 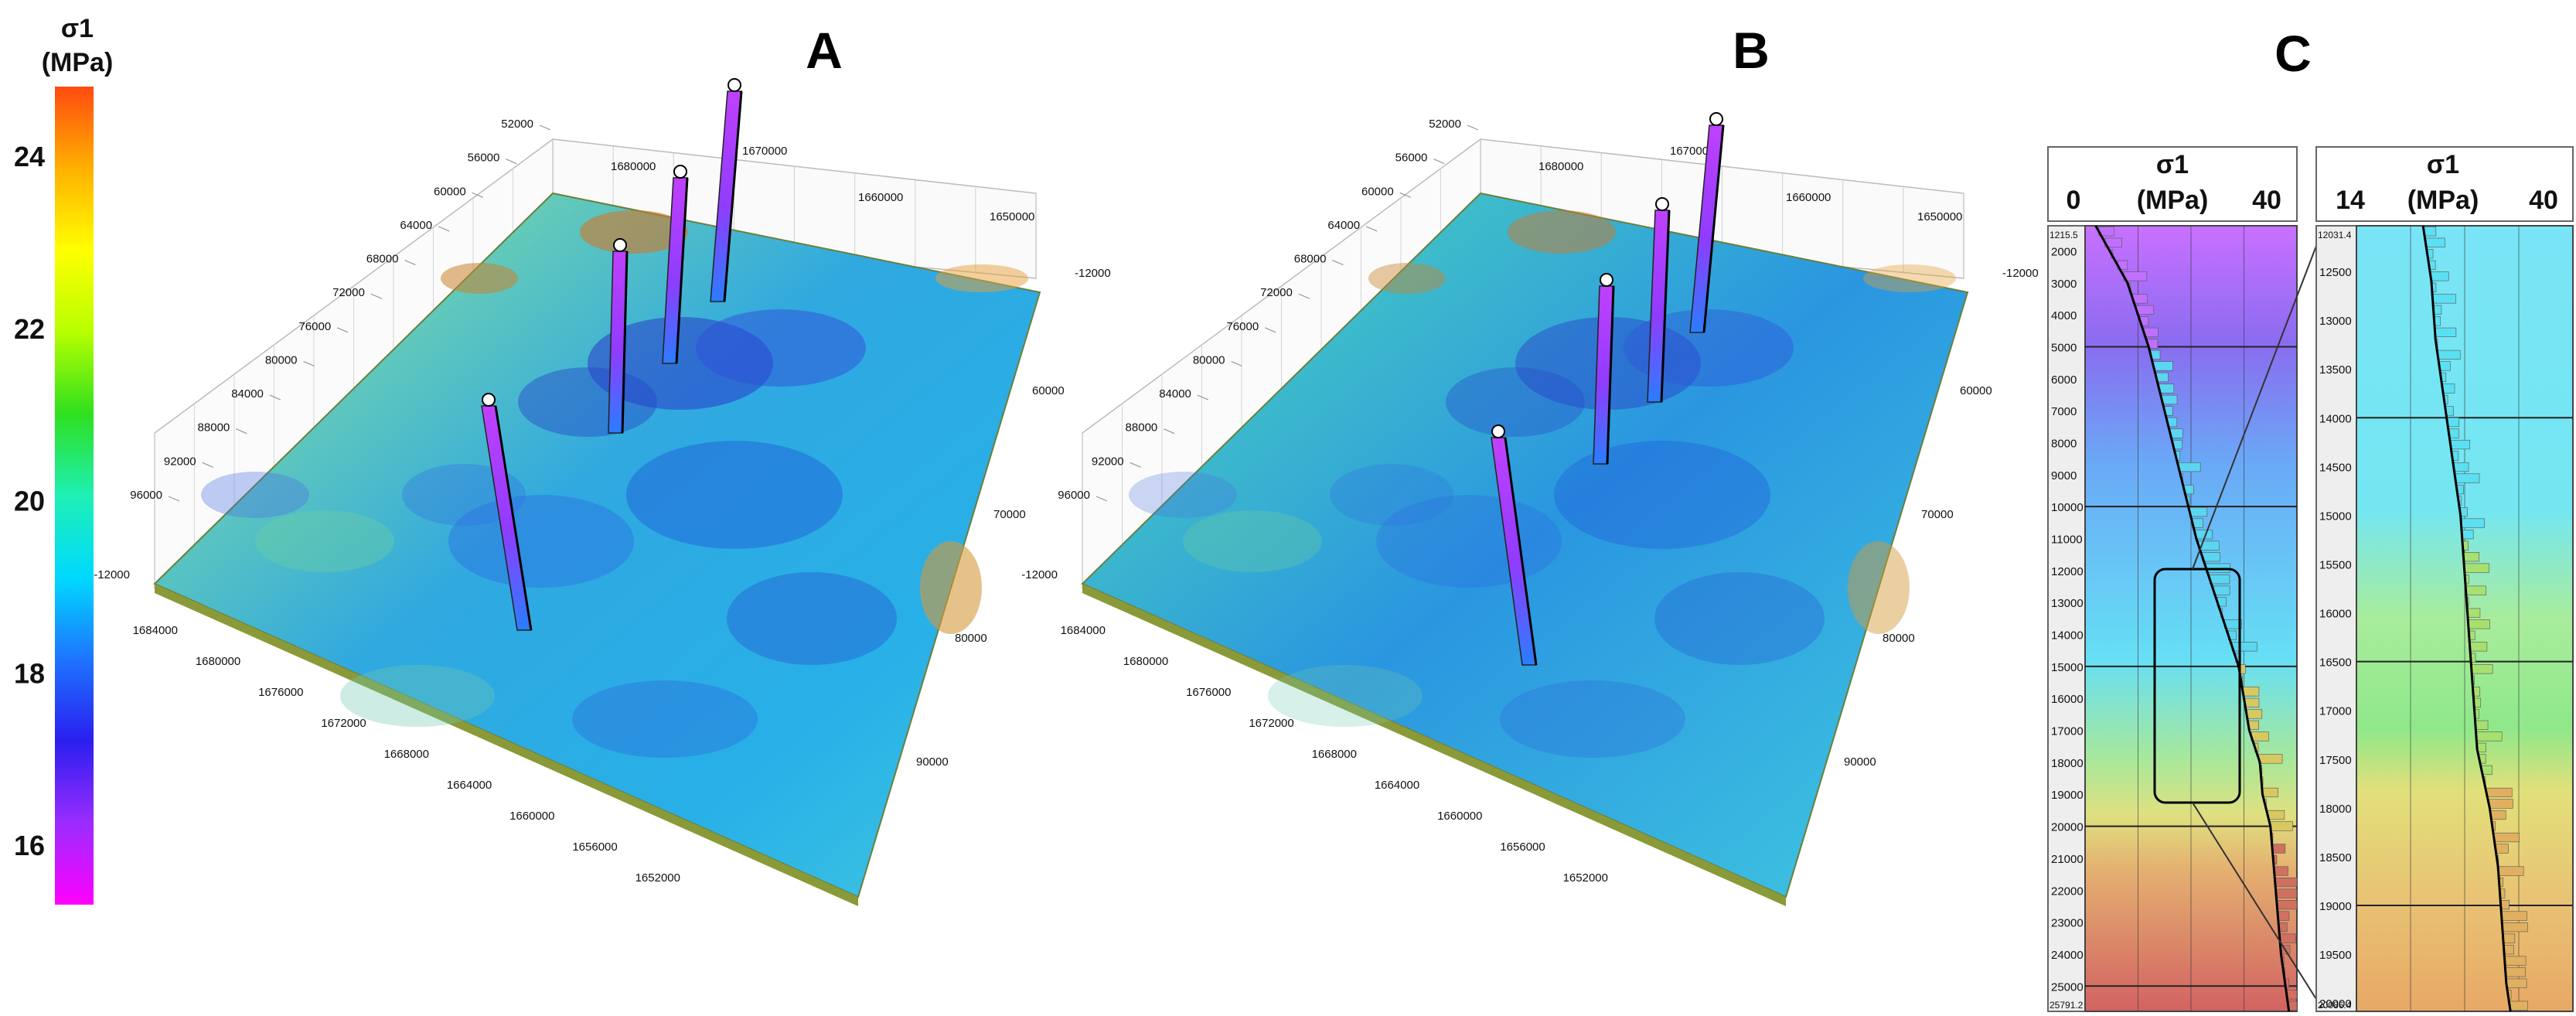 What do you see at coordinates (2064, 315) in the screenshot?
I see `depth-tick-label: 4000` at bounding box center [2064, 315].